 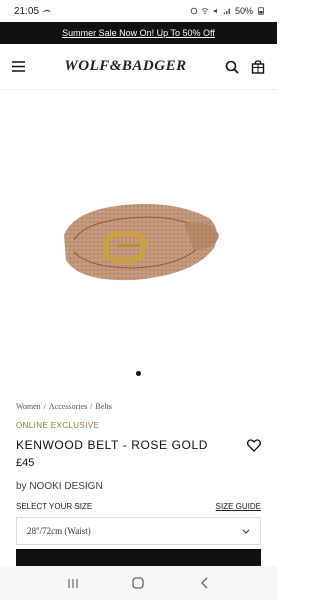 I want to click on carousel-dots, so click(x=138, y=373).